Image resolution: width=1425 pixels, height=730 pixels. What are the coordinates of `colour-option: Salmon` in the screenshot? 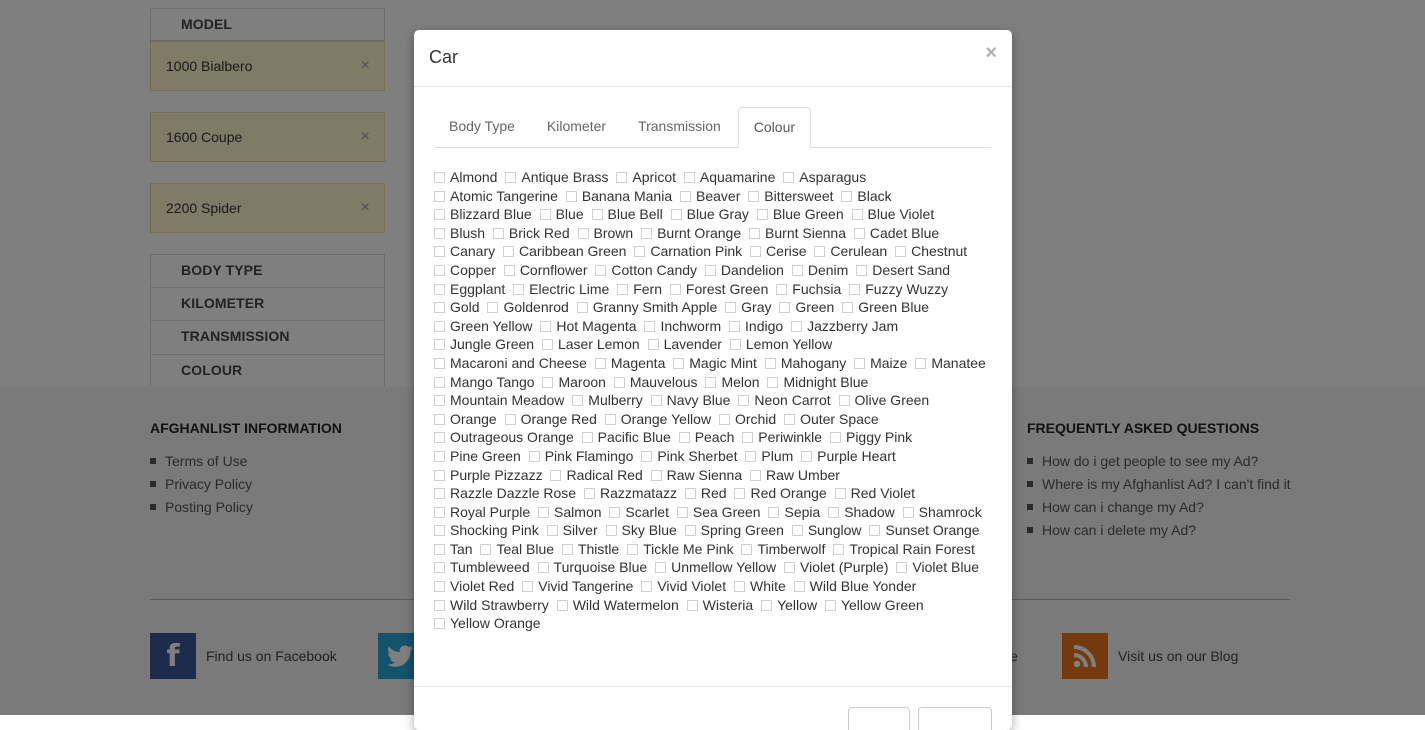 It's located at (571, 512).